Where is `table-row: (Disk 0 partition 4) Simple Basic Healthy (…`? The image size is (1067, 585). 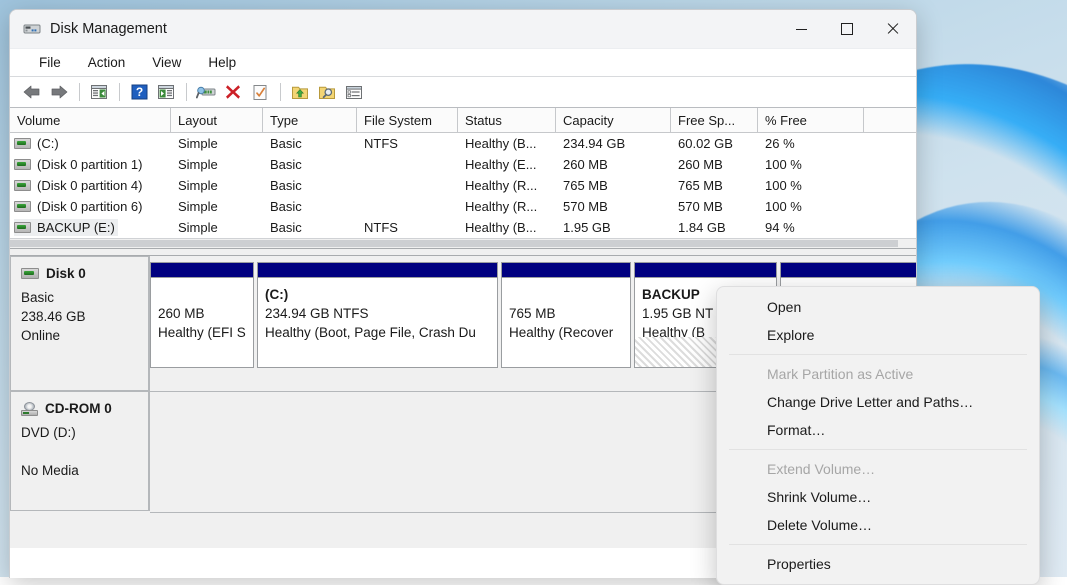 table-row: (Disk 0 partition 4) Simple Basic Healthy (… is located at coordinates (463, 185).